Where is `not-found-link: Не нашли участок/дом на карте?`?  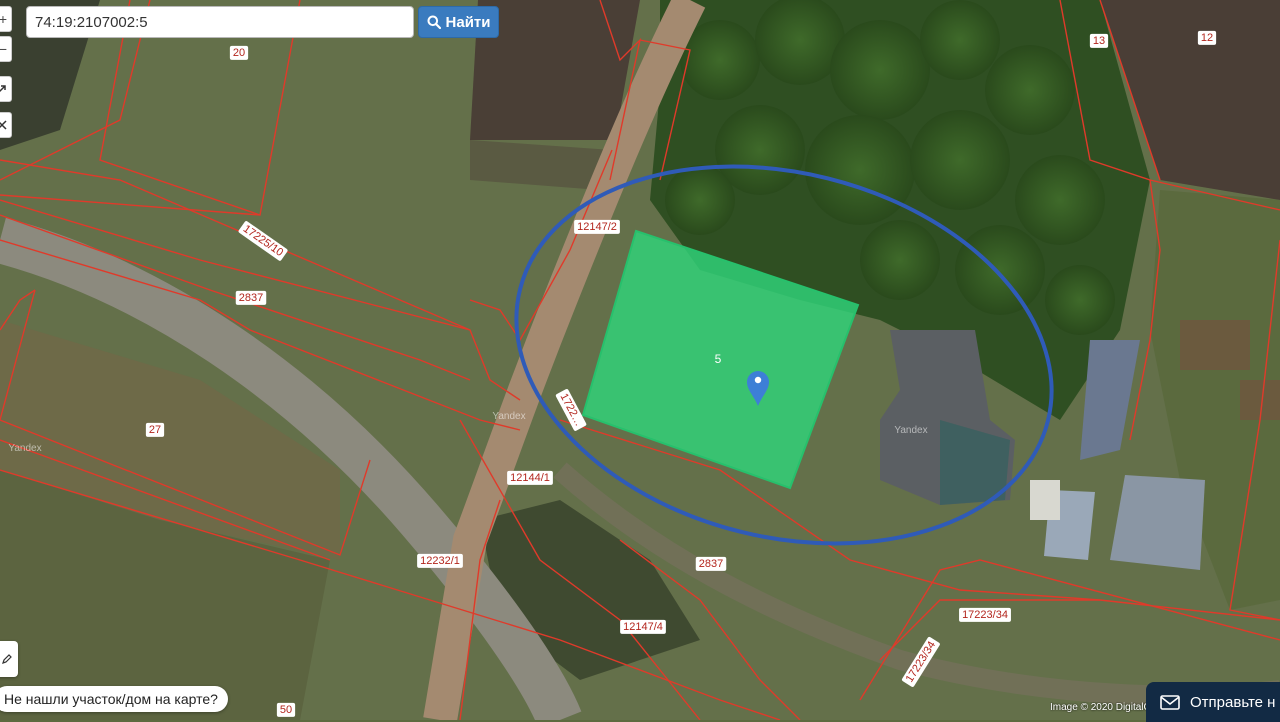 not-found-link: Не нашли участок/дом на карте? is located at coordinates (114, 699).